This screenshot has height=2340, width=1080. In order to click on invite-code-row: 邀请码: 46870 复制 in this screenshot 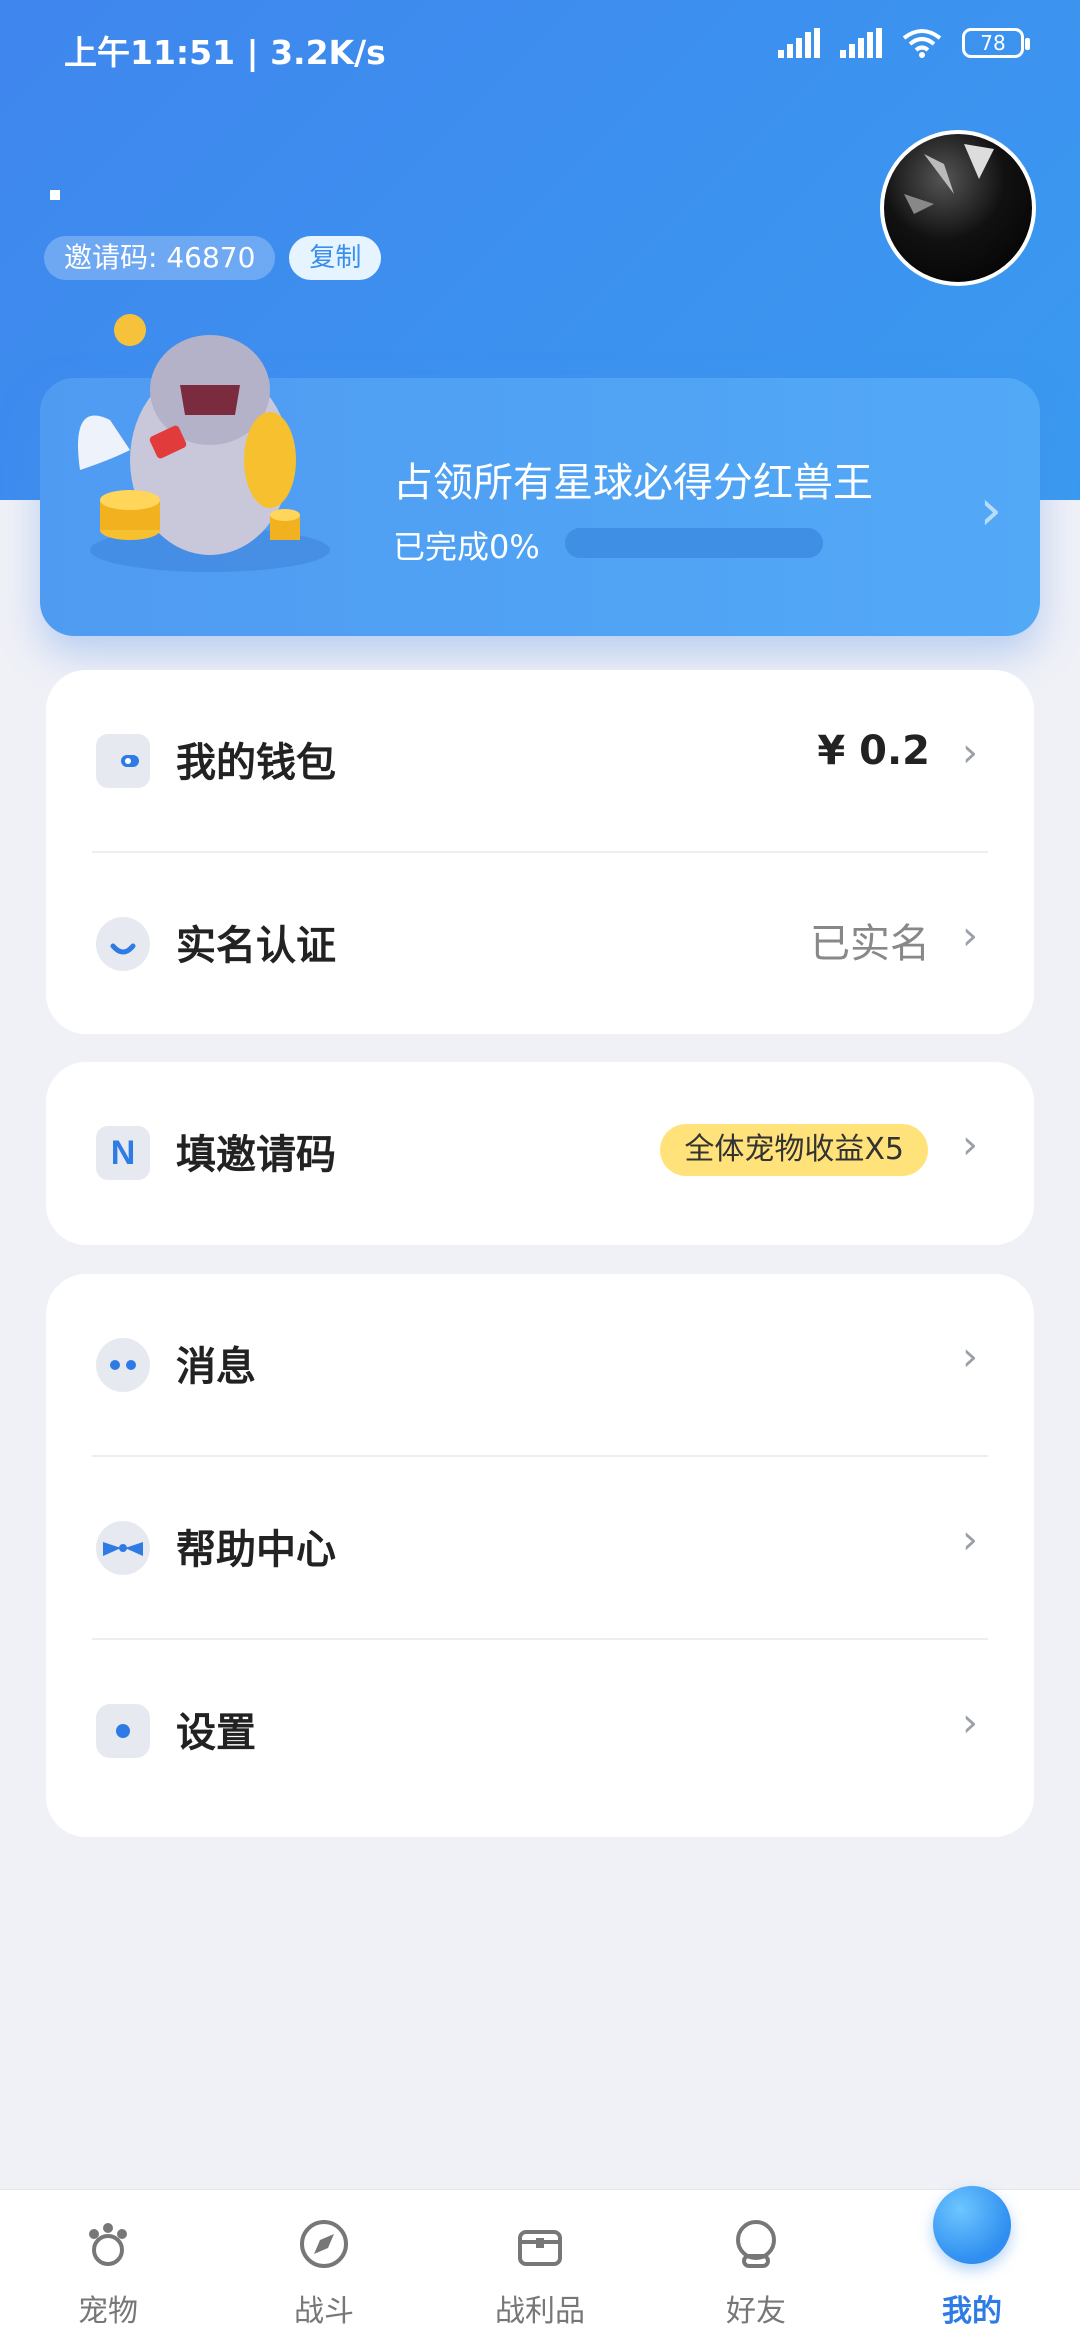, I will do `click(213, 258)`.